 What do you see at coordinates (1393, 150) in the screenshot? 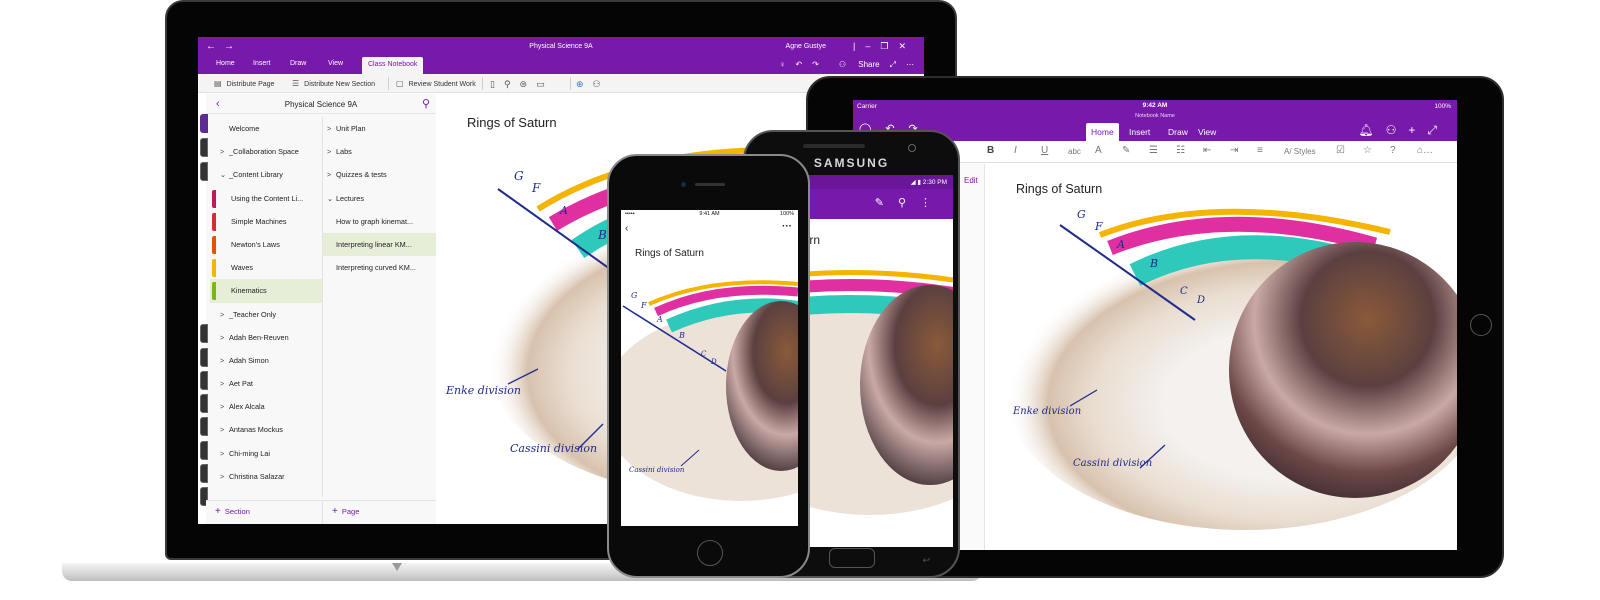
I see `question-button: ?` at bounding box center [1393, 150].